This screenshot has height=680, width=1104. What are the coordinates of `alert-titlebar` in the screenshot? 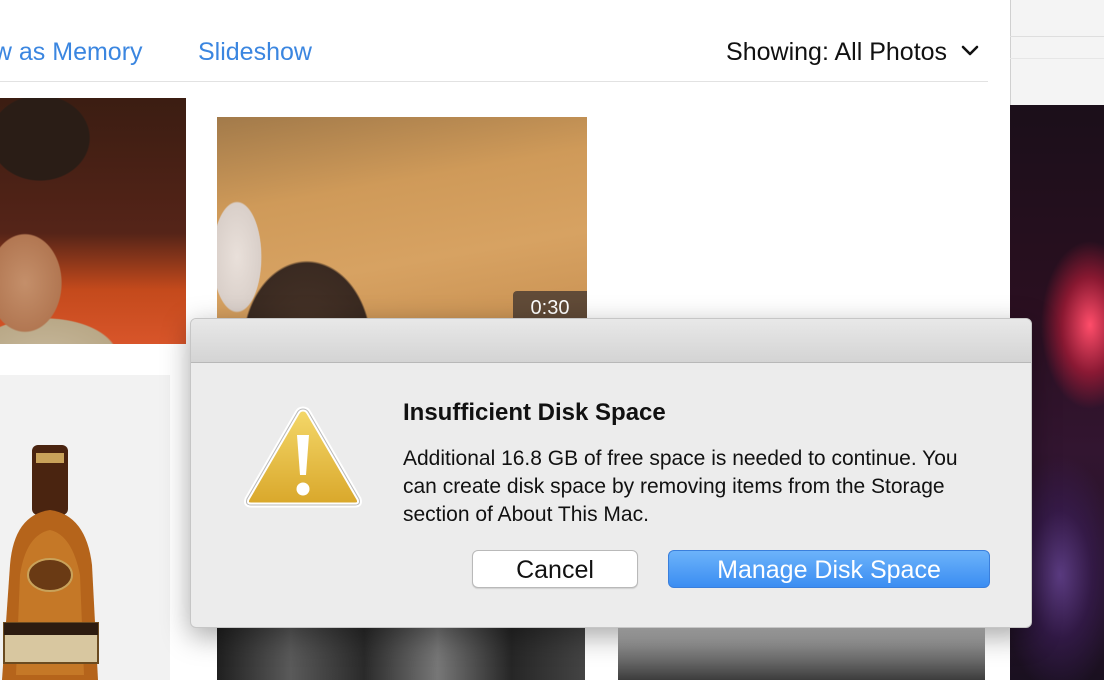 It's located at (611, 341).